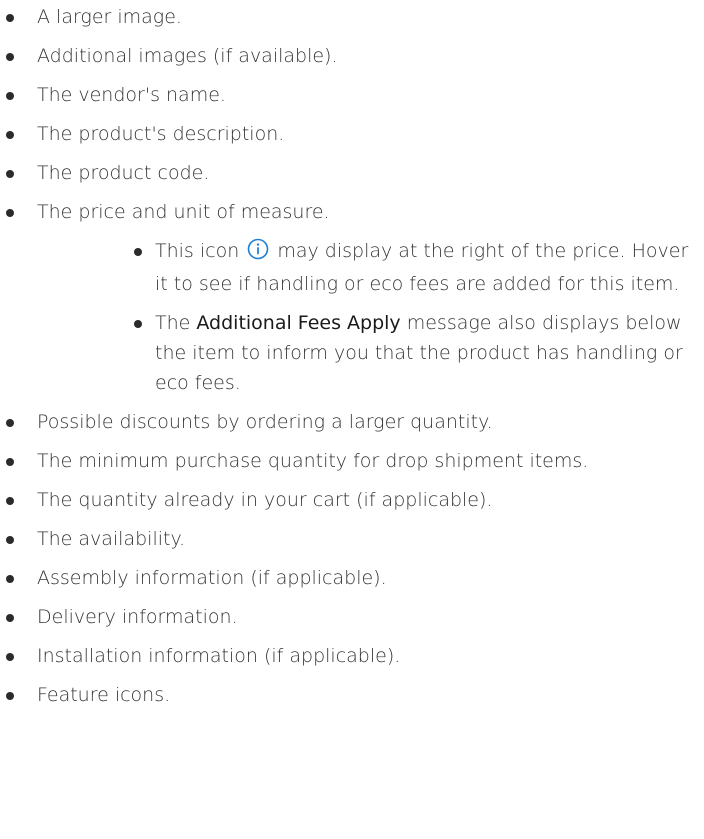 The height and width of the screenshot is (839, 704). What do you see at coordinates (352, 617) in the screenshot?
I see `list-item: Delivery information.` at bounding box center [352, 617].